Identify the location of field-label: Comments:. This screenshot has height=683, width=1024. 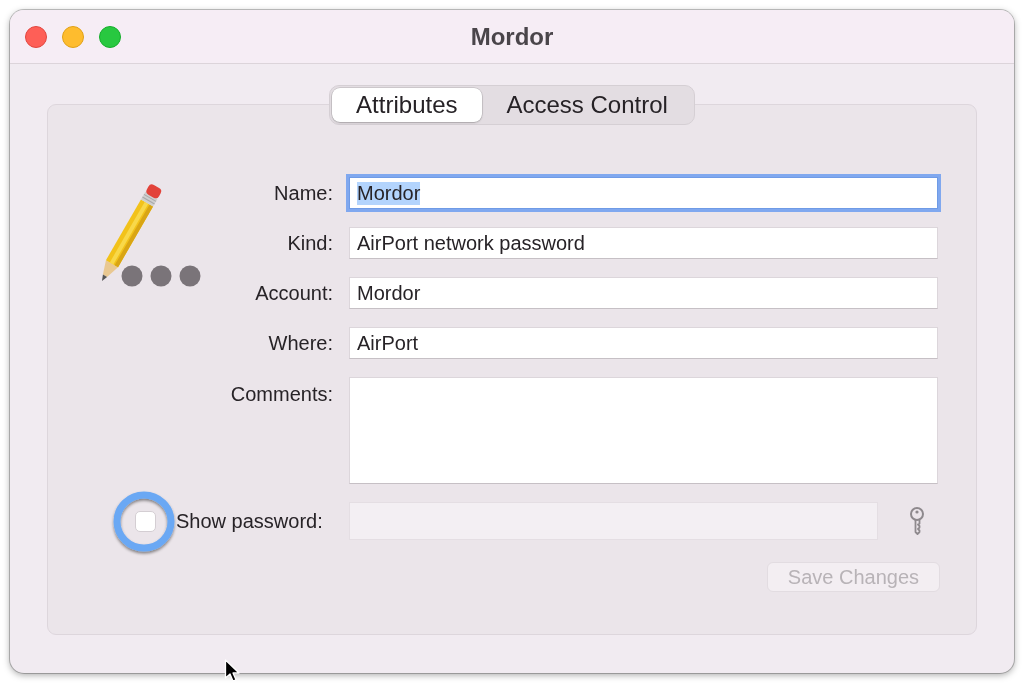
(281, 394).